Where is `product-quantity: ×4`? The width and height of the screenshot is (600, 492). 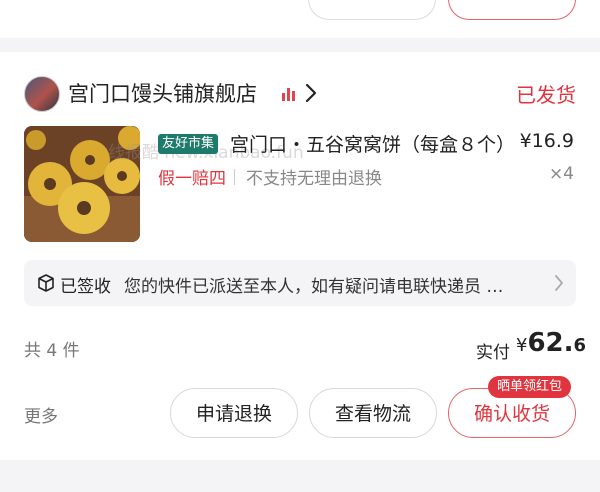
product-quantity: ×4 is located at coordinates (561, 174).